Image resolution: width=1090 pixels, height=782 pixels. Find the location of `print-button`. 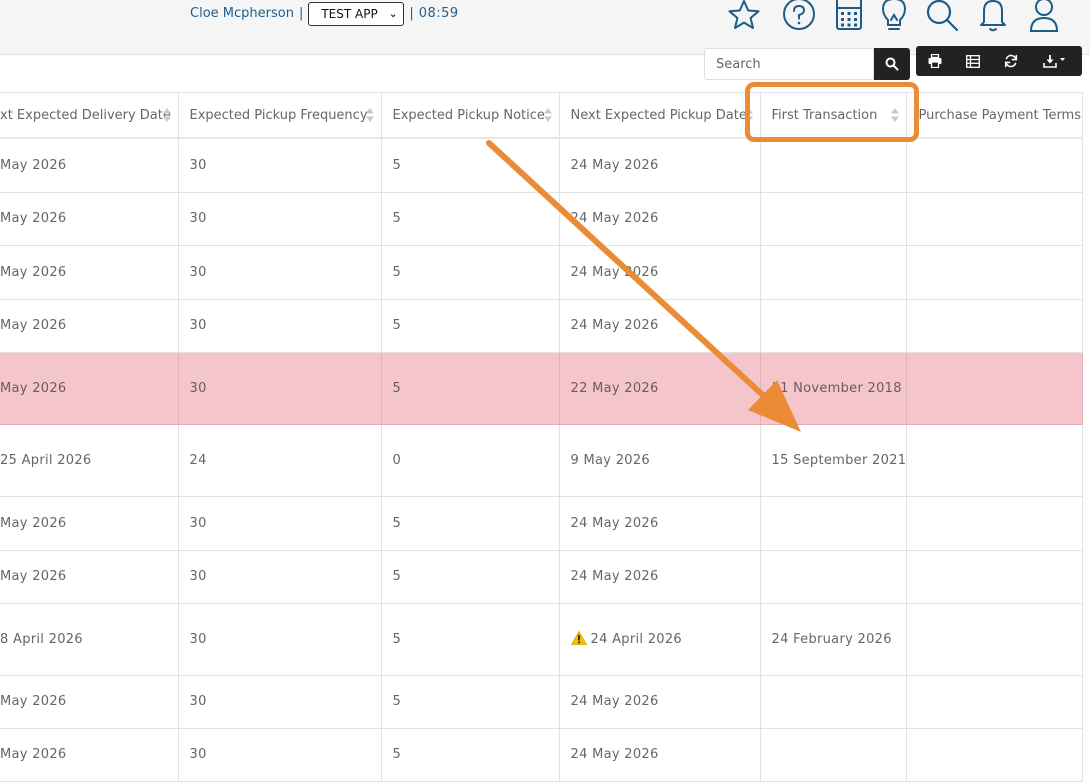

print-button is located at coordinates (935, 61).